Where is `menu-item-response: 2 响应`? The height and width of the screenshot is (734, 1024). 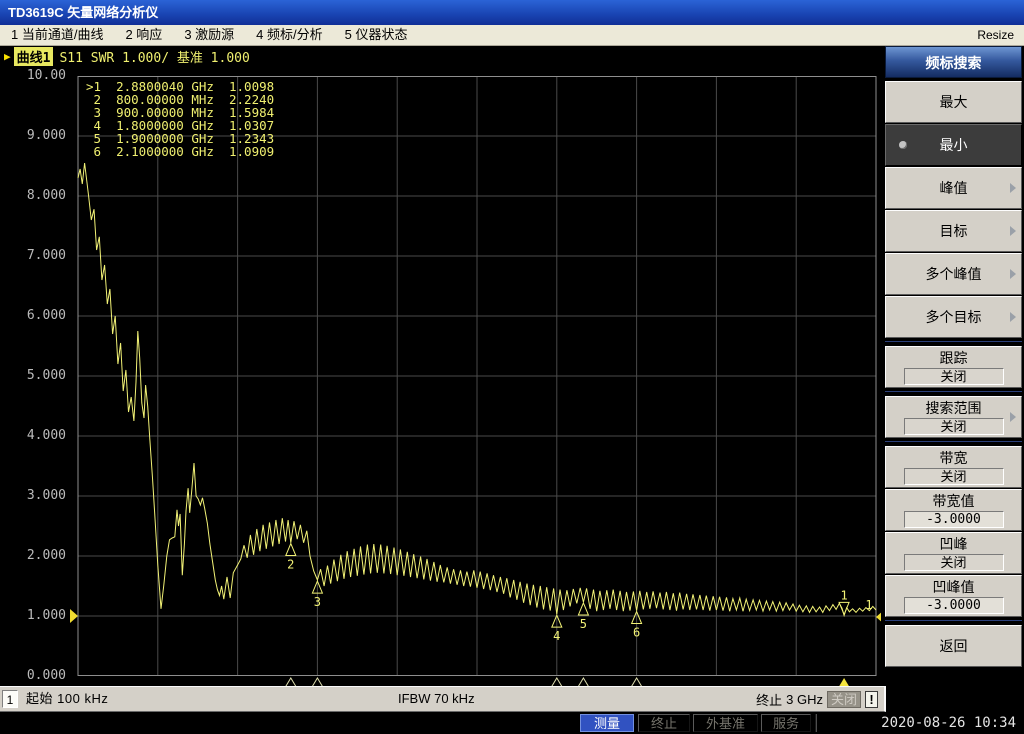
menu-item-response: 2 响应 is located at coordinates (143, 35).